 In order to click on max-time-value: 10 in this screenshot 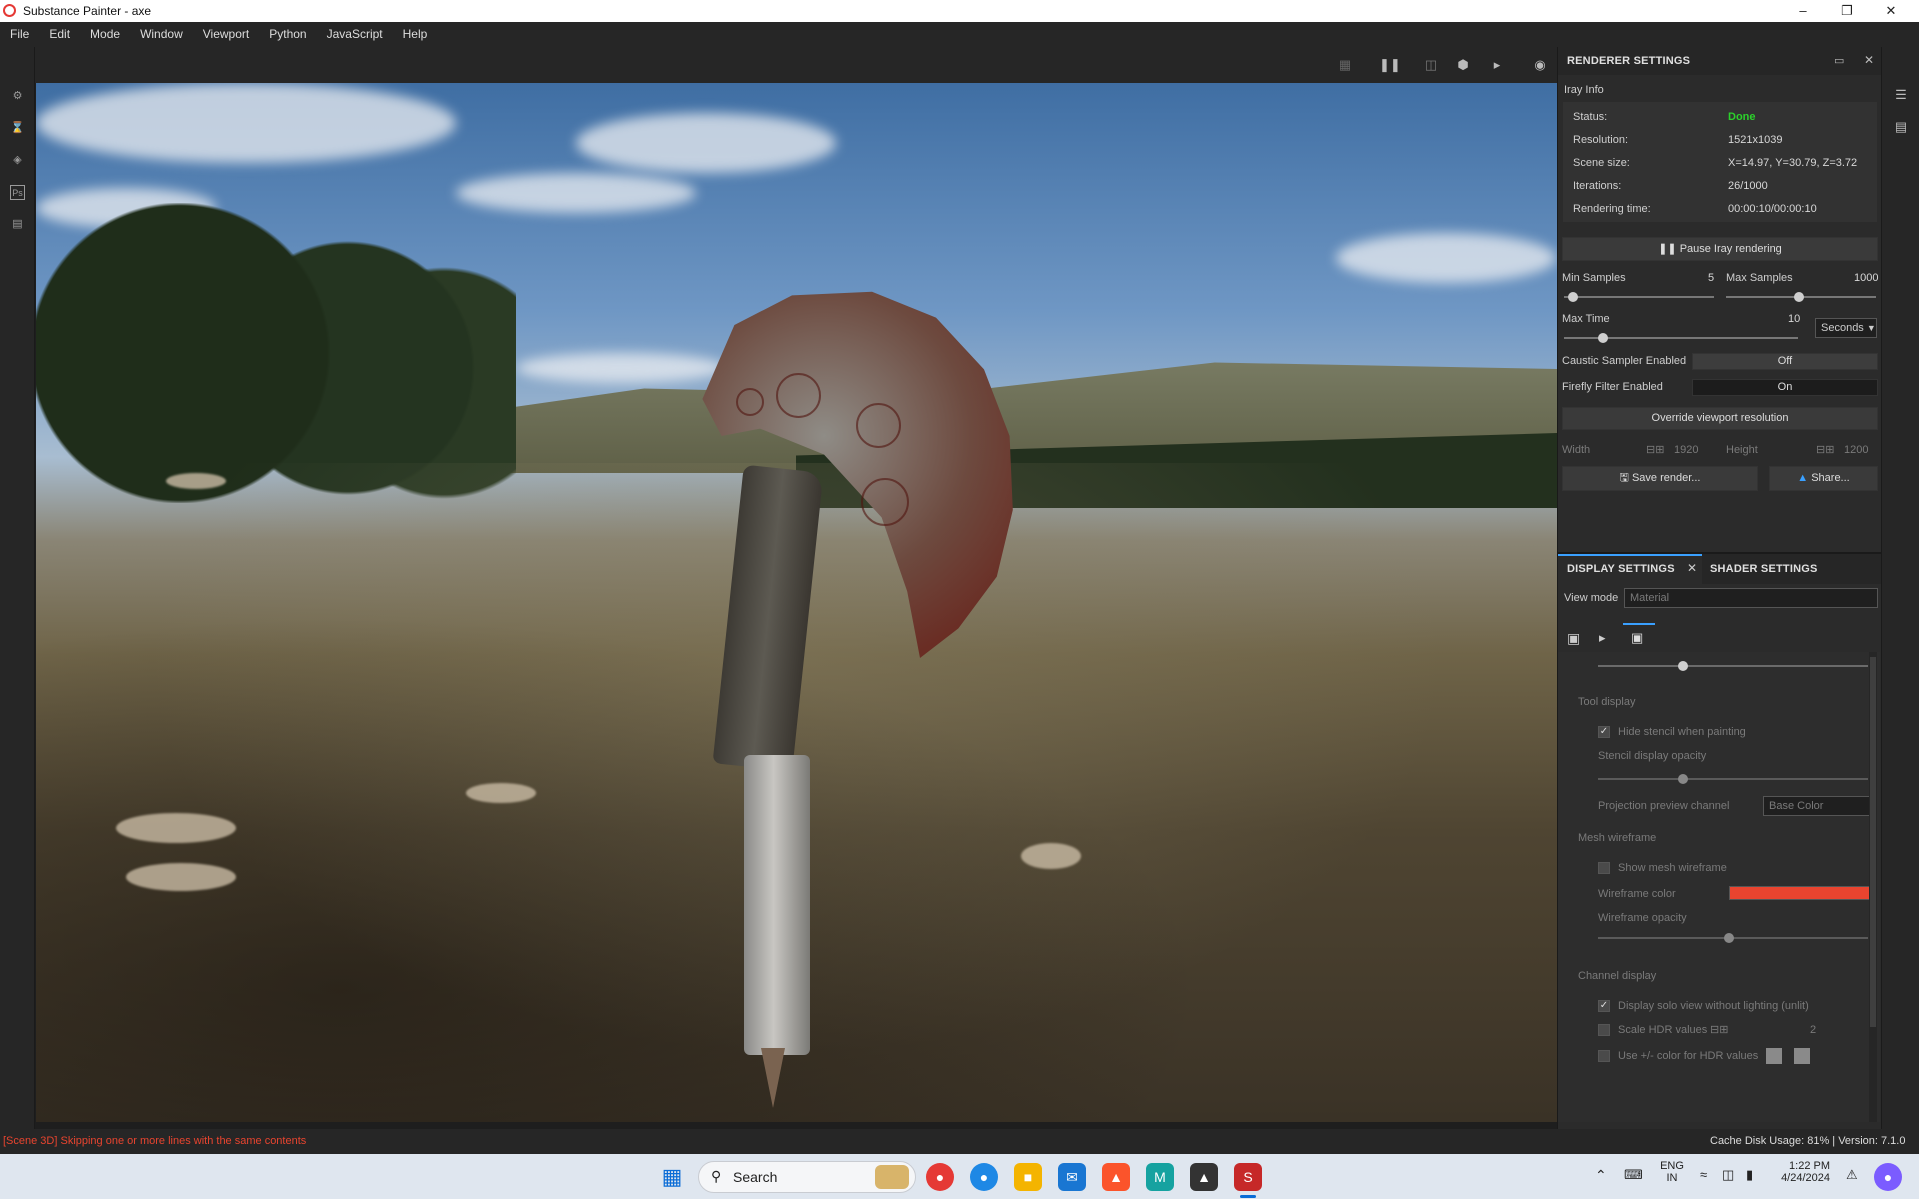, I will do `click(1794, 319)`.